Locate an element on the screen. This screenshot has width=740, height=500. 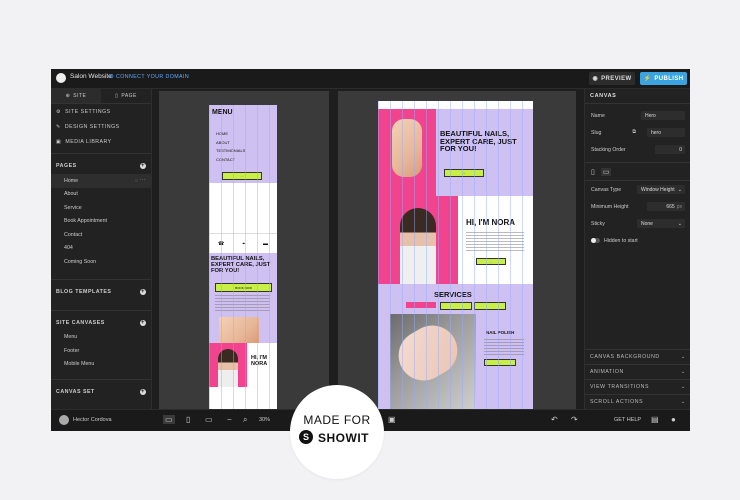
canvas-item-footer: Footer is located at coordinates (101, 351).